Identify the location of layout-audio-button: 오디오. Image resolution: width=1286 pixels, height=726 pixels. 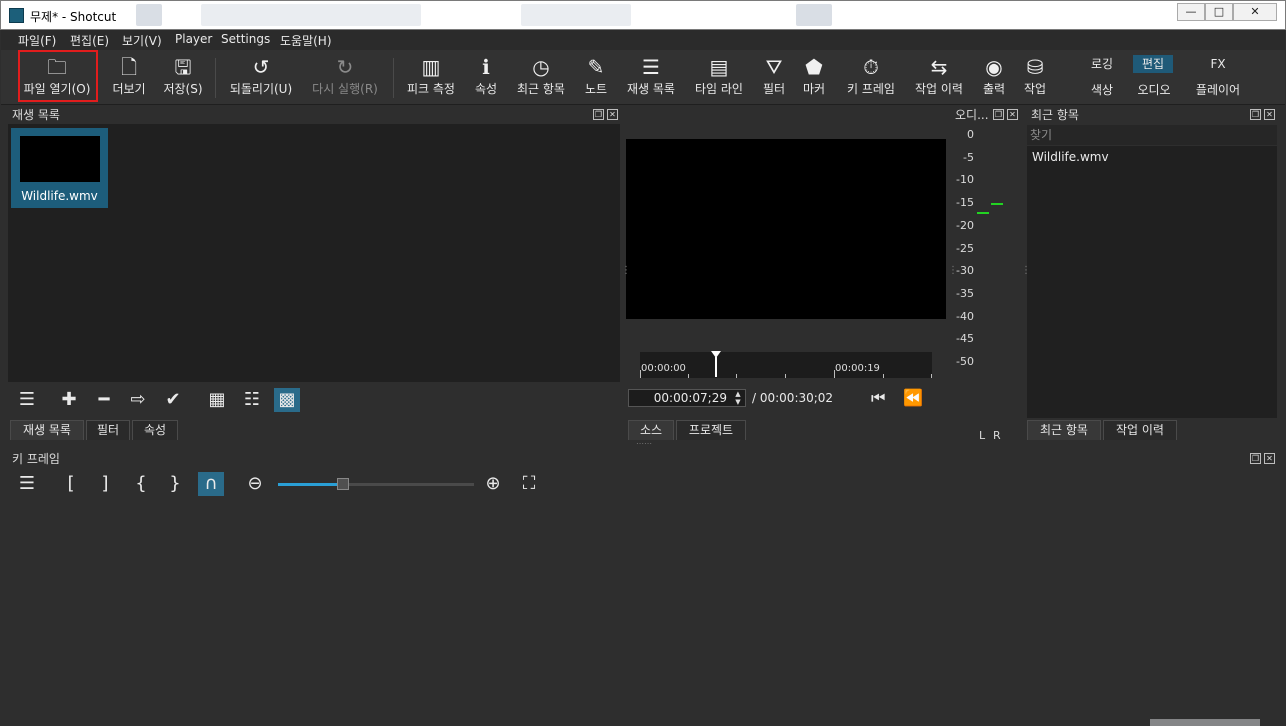
(1154, 90).